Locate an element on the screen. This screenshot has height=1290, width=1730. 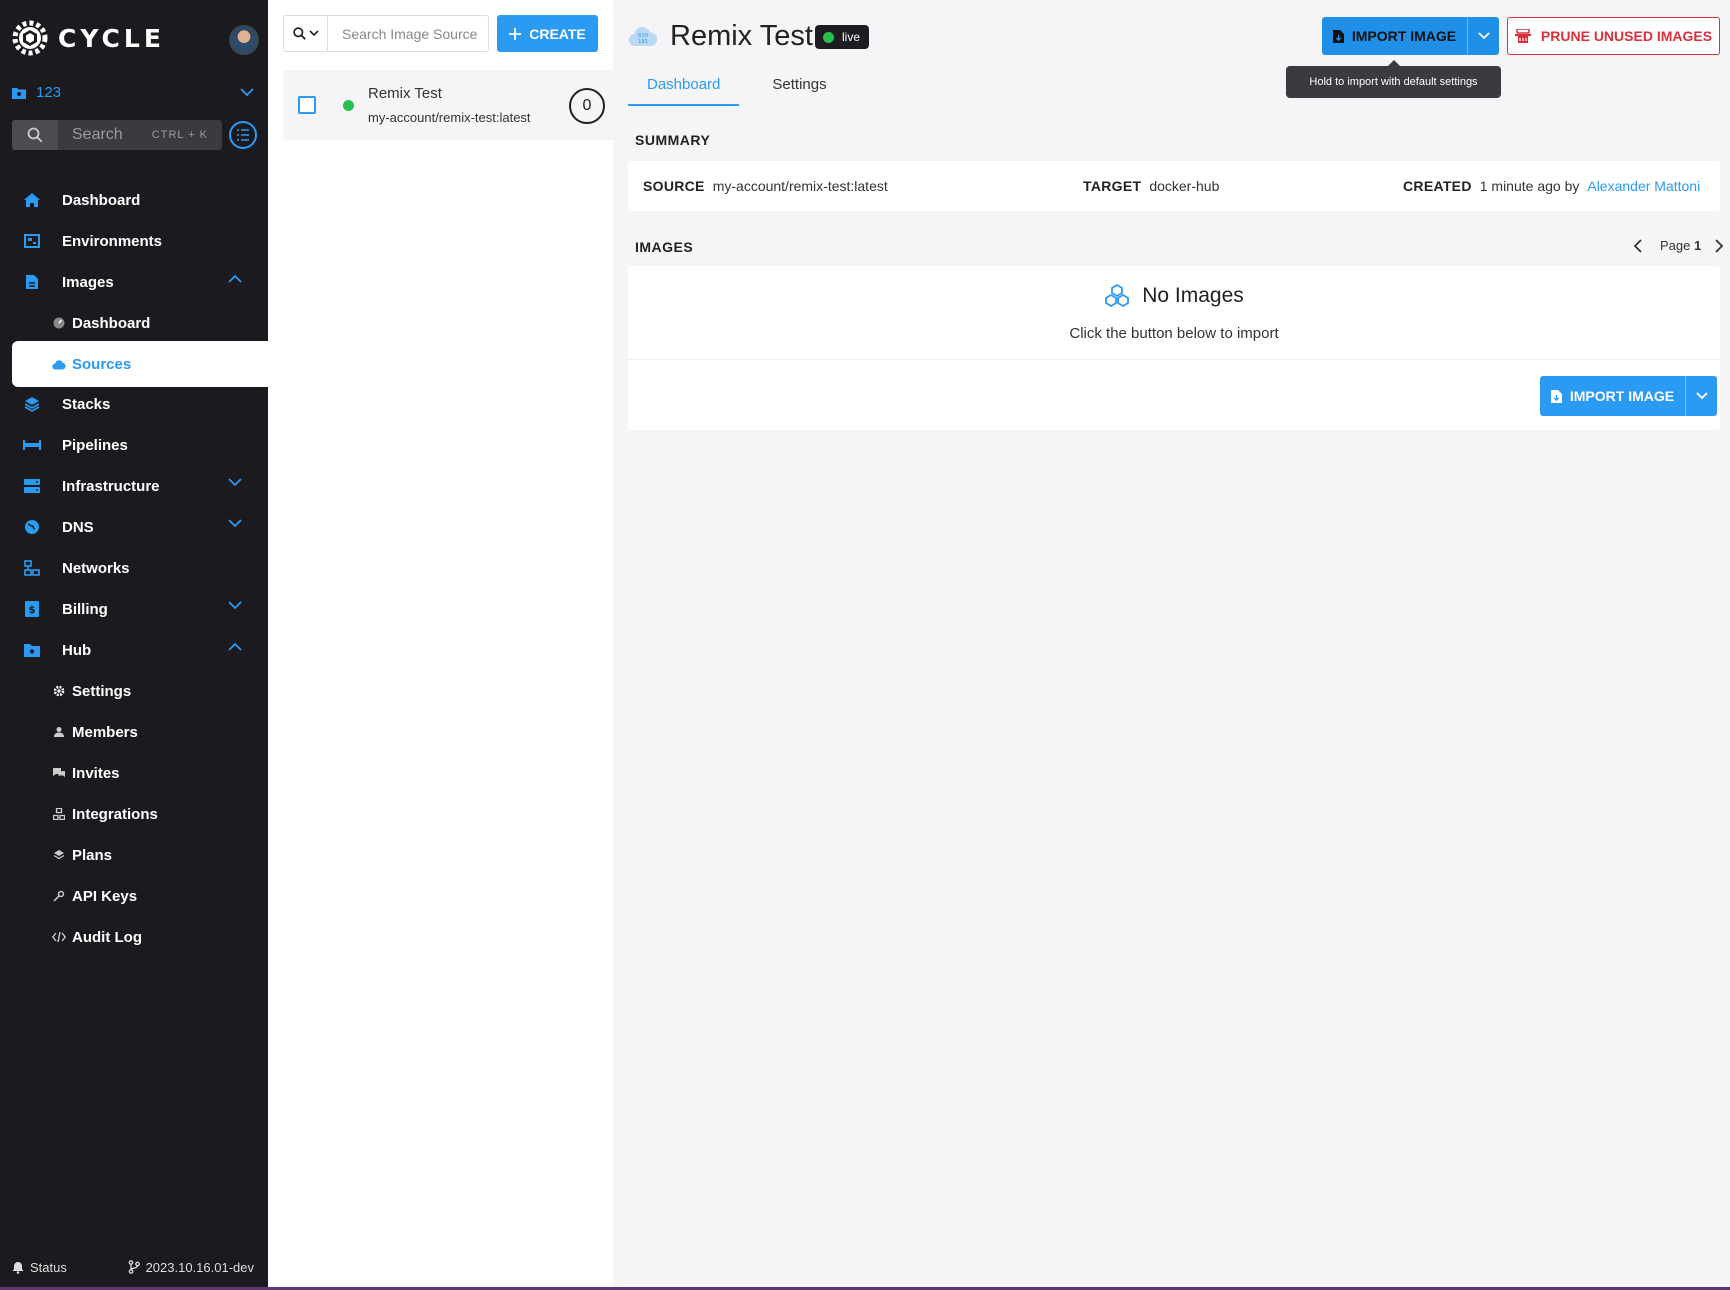
sidebar-item-label: DNS is located at coordinates (78, 527).